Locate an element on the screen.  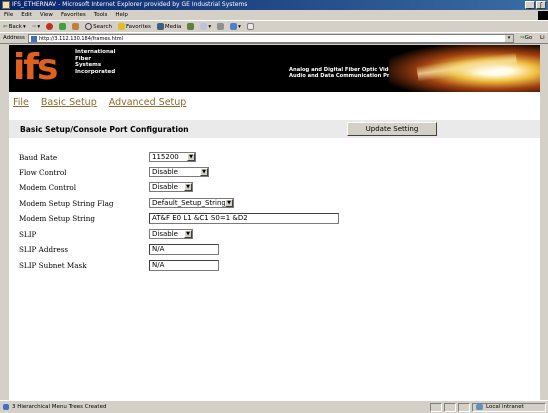
slip-address-label: SLIP Address is located at coordinates (44, 249).